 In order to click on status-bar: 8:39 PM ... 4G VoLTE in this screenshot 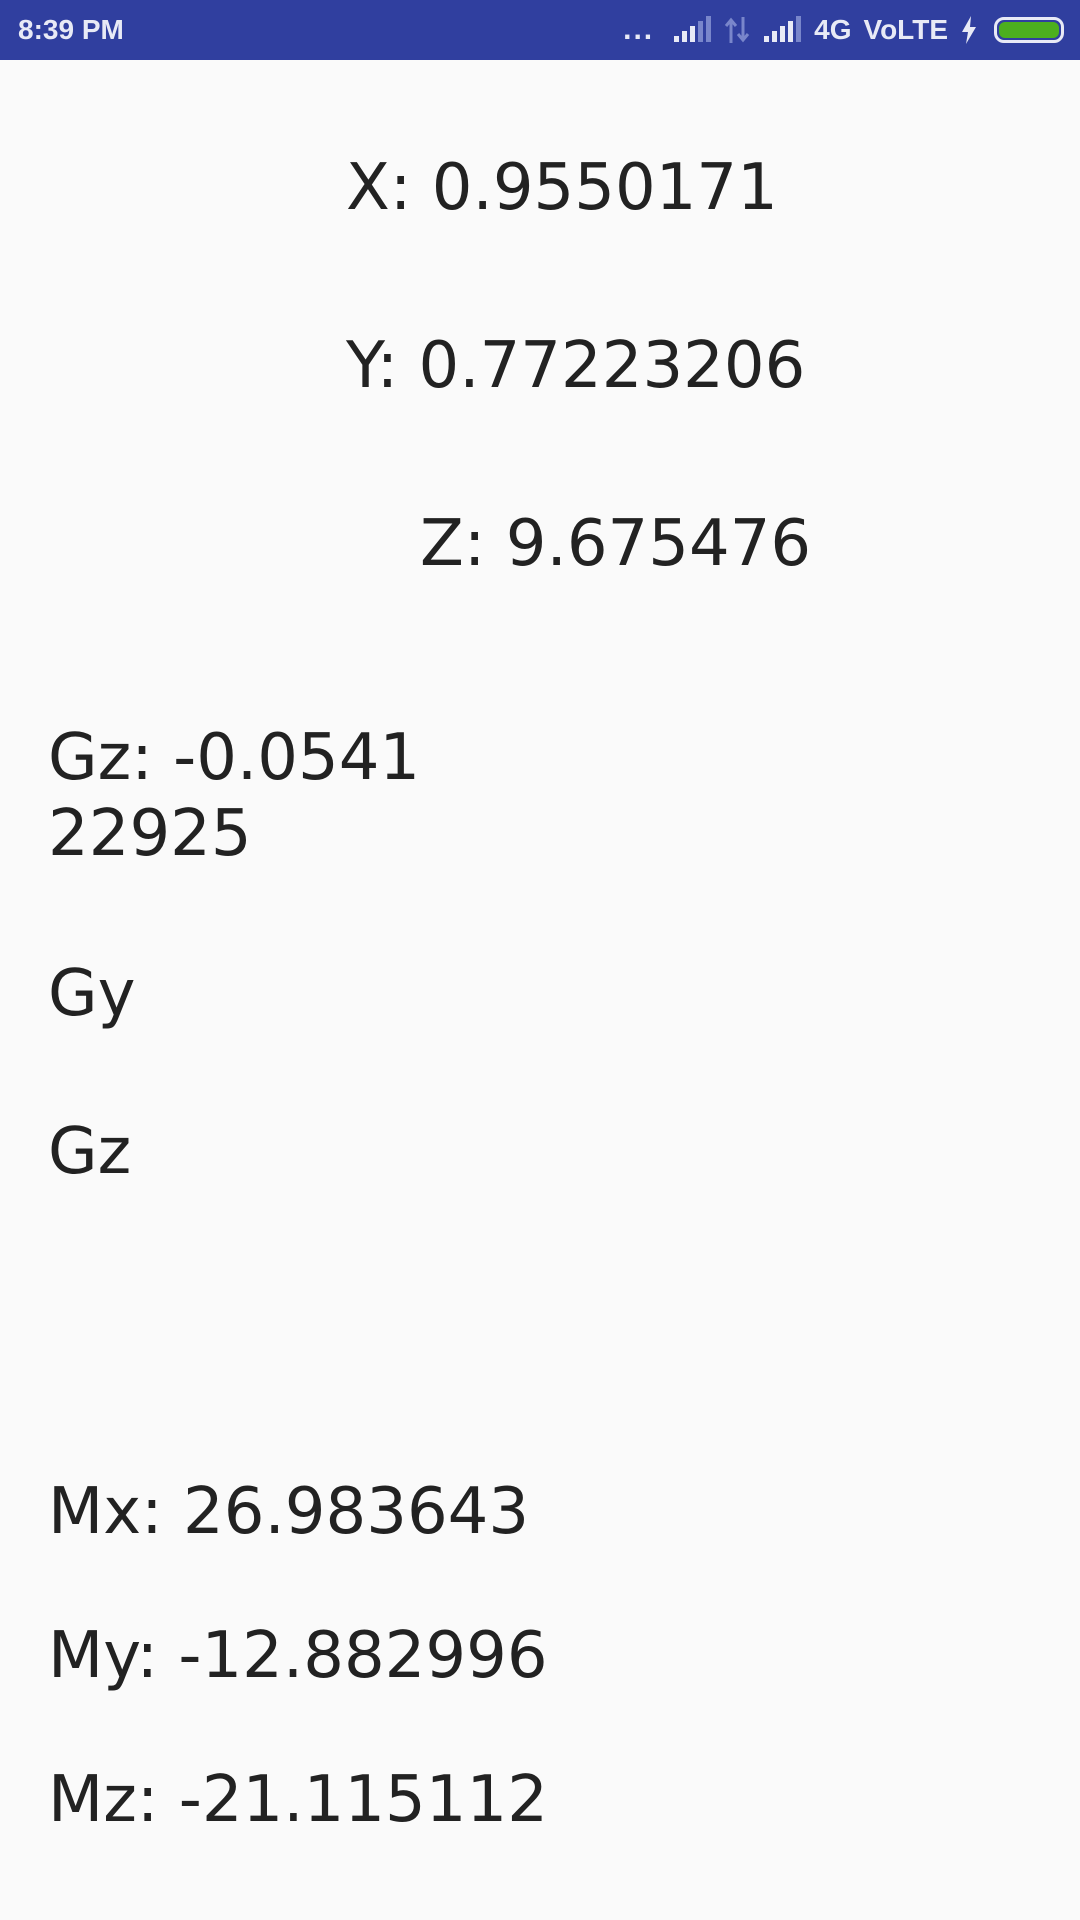, I will do `click(540, 30)`.